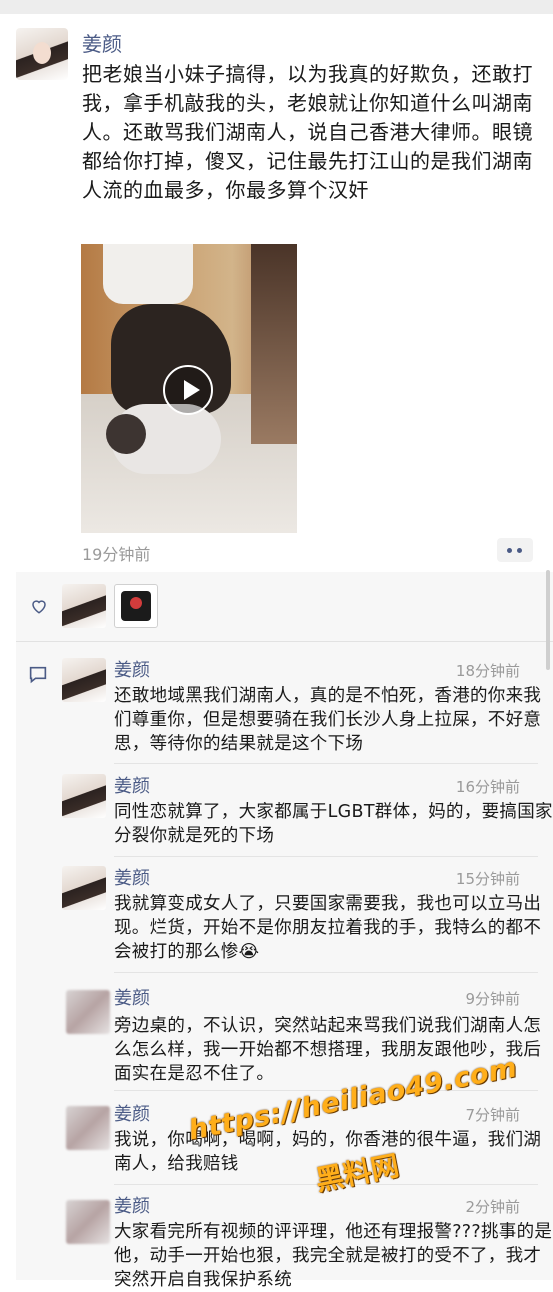  What do you see at coordinates (492, 999) in the screenshot?
I see `comment-time: 9分钟前` at bounding box center [492, 999].